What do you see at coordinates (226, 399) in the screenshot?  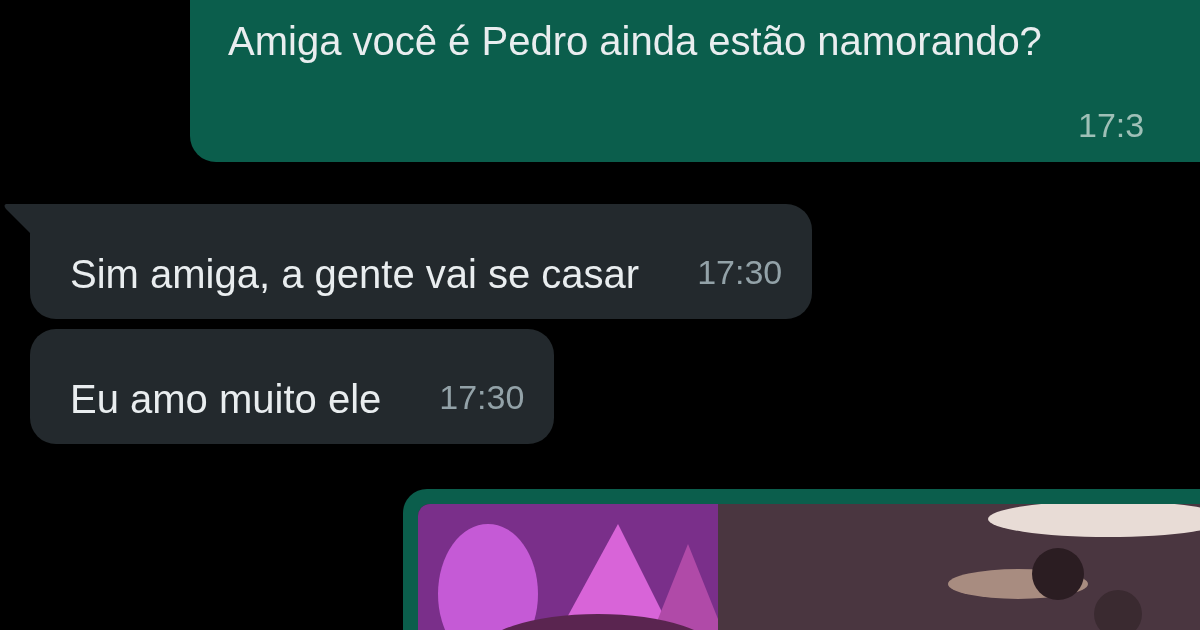 I see `message-text: Eu amo muito ele` at bounding box center [226, 399].